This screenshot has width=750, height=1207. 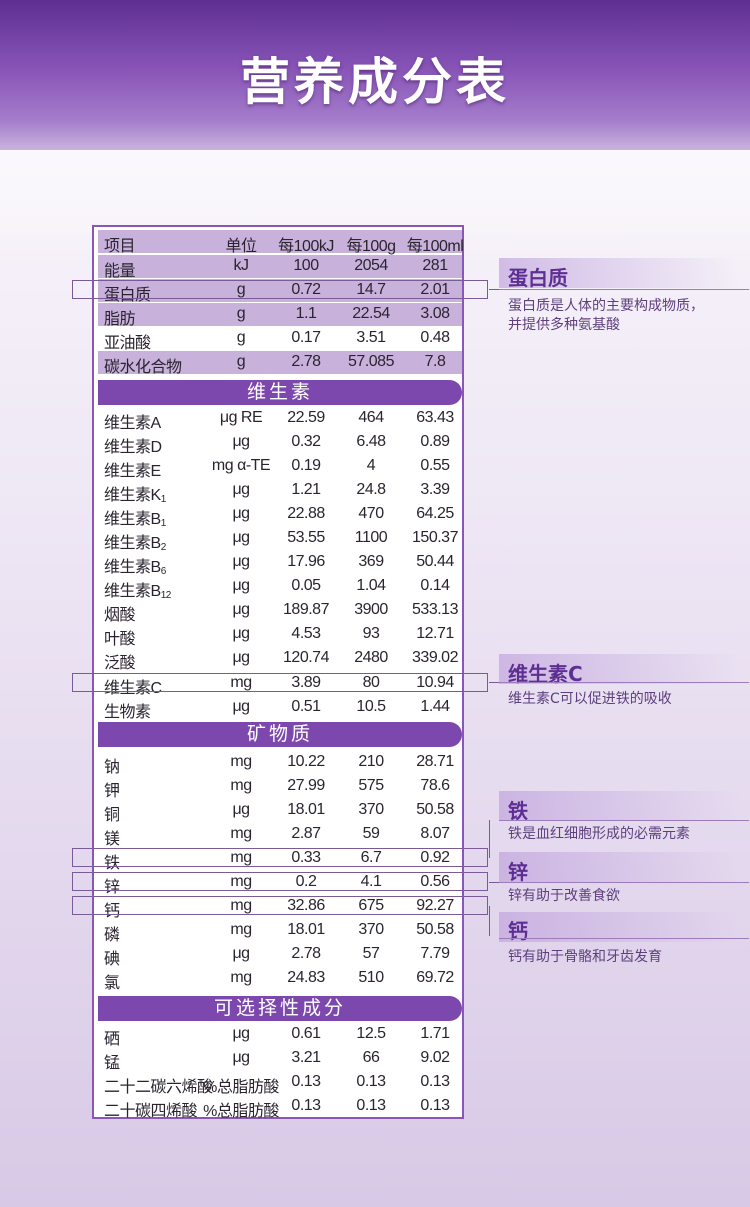 I want to click on table-row: 镁 mg 2.87 59 8.07, so click(x=280, y=835).